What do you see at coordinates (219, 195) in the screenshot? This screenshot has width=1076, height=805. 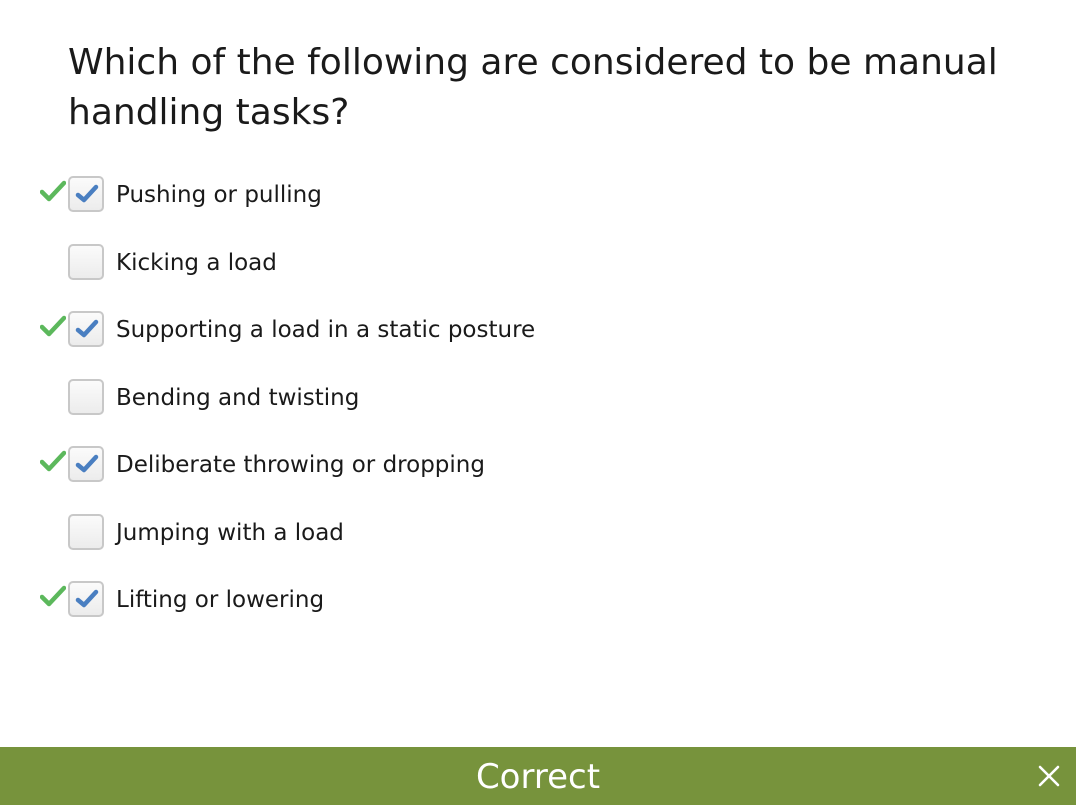 I see `answer-label: Pushing or pulling` at bounding box center [219, 195].